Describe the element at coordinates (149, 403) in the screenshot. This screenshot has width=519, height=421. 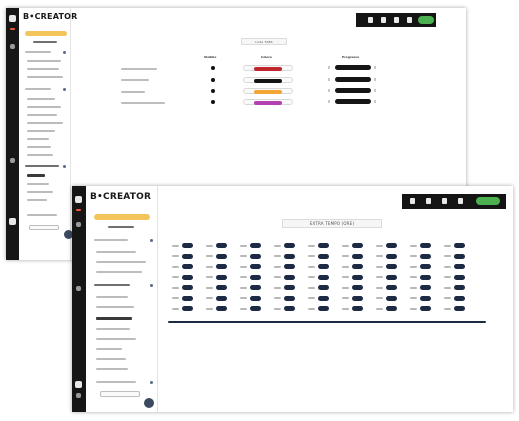
I see `add-button` at that location.